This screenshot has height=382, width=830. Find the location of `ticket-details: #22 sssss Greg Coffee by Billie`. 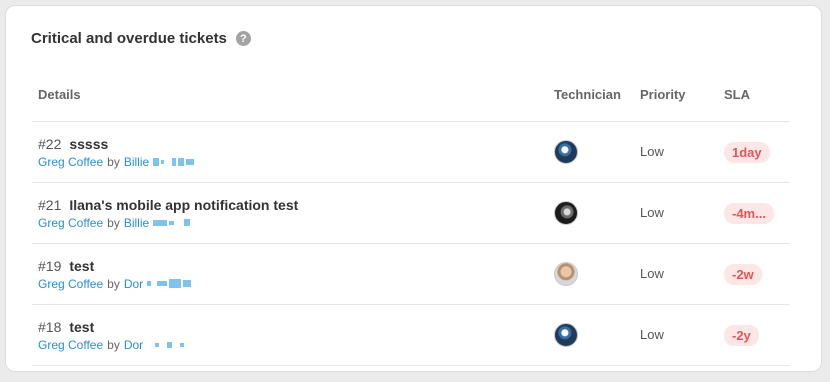

ticket-details: #22 sssss Greg Coffee by Billie is located at coordinates (290, 152).